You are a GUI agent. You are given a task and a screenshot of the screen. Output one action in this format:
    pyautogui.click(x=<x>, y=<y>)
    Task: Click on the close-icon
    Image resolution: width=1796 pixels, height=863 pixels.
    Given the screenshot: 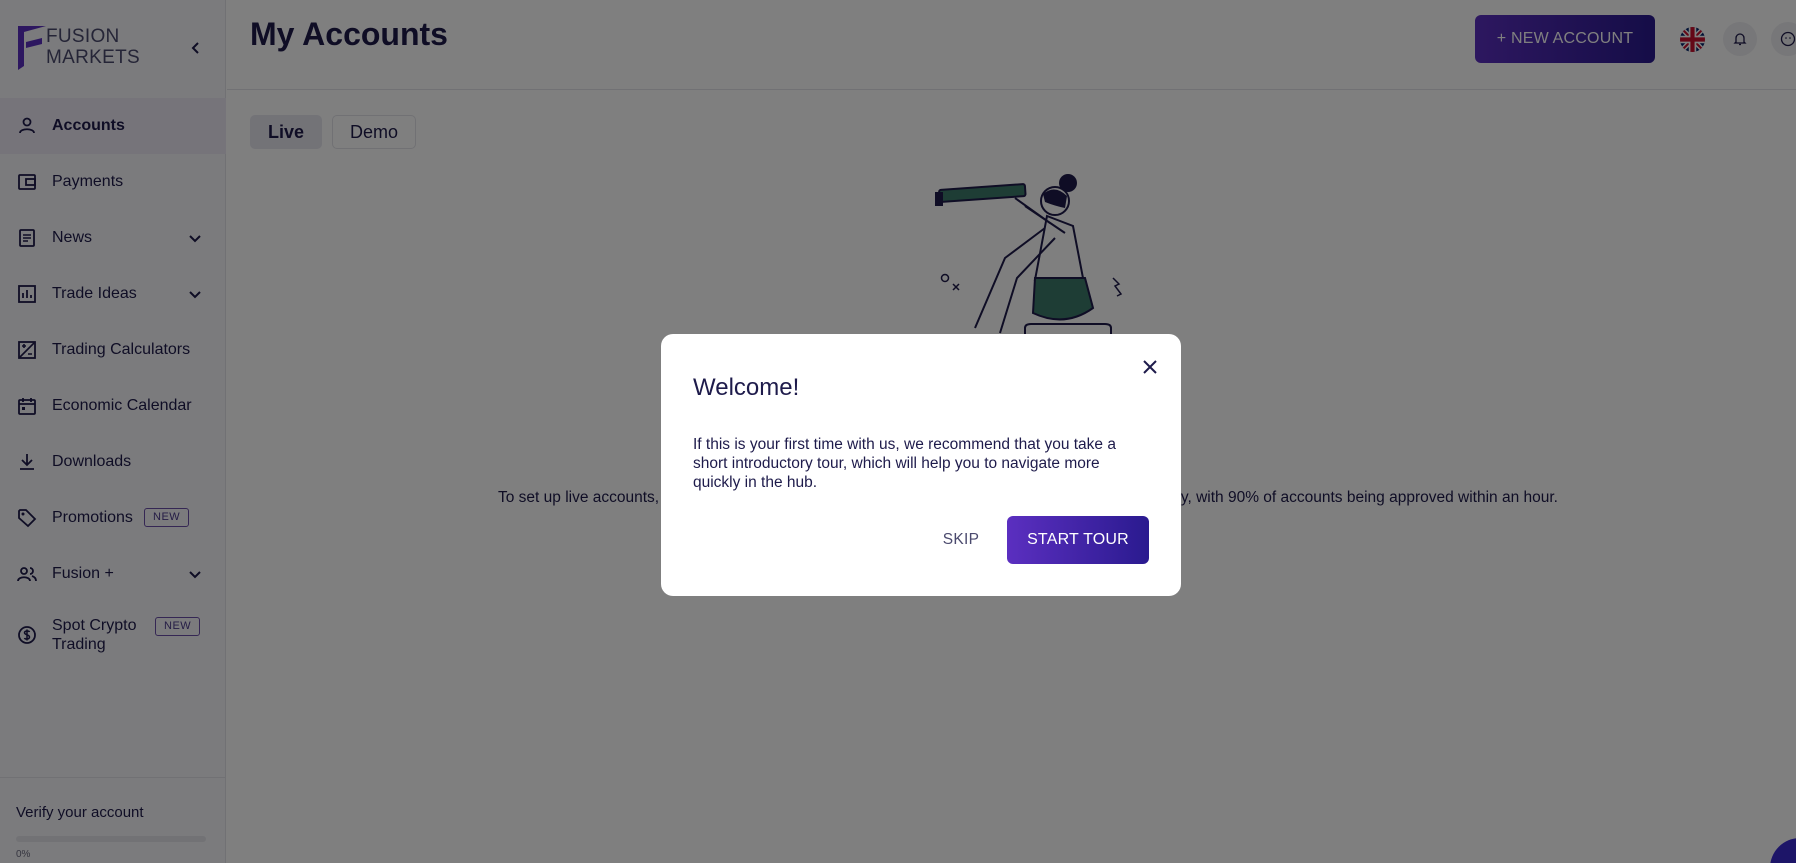 What is the action you would take?
    pyautogui.click(x=1150, y=367)
    